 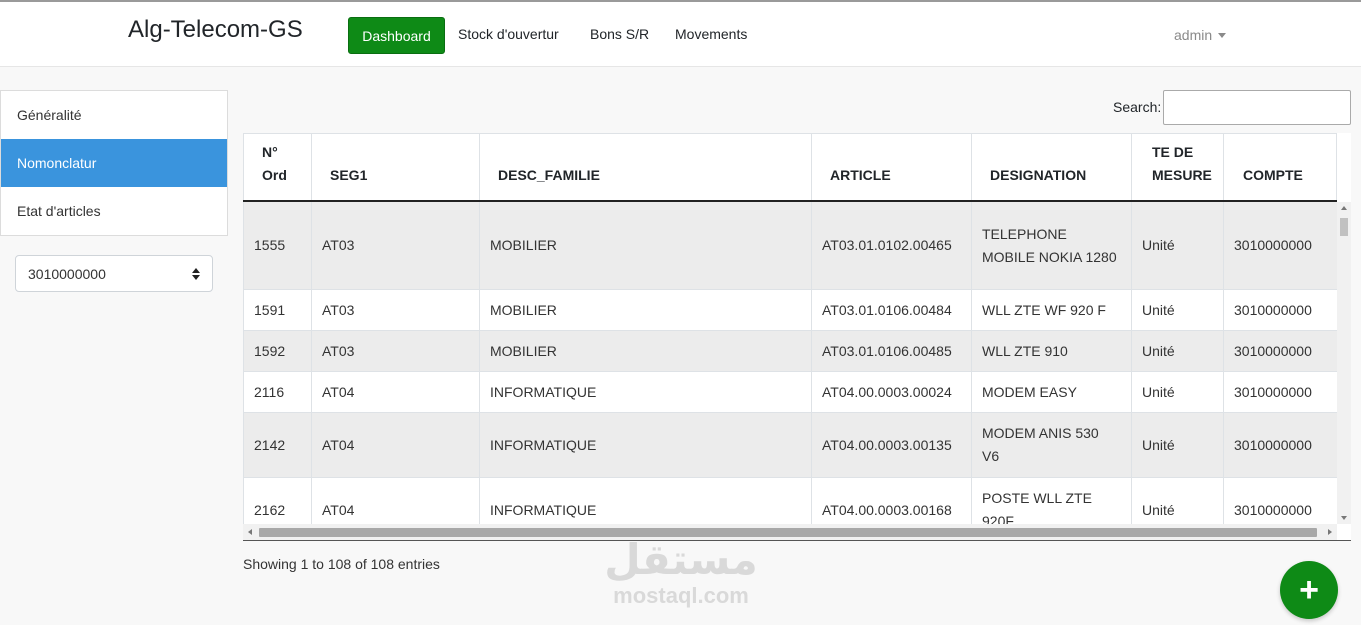 I want to click on scroll-left-icon, so click(x=250, y=532).